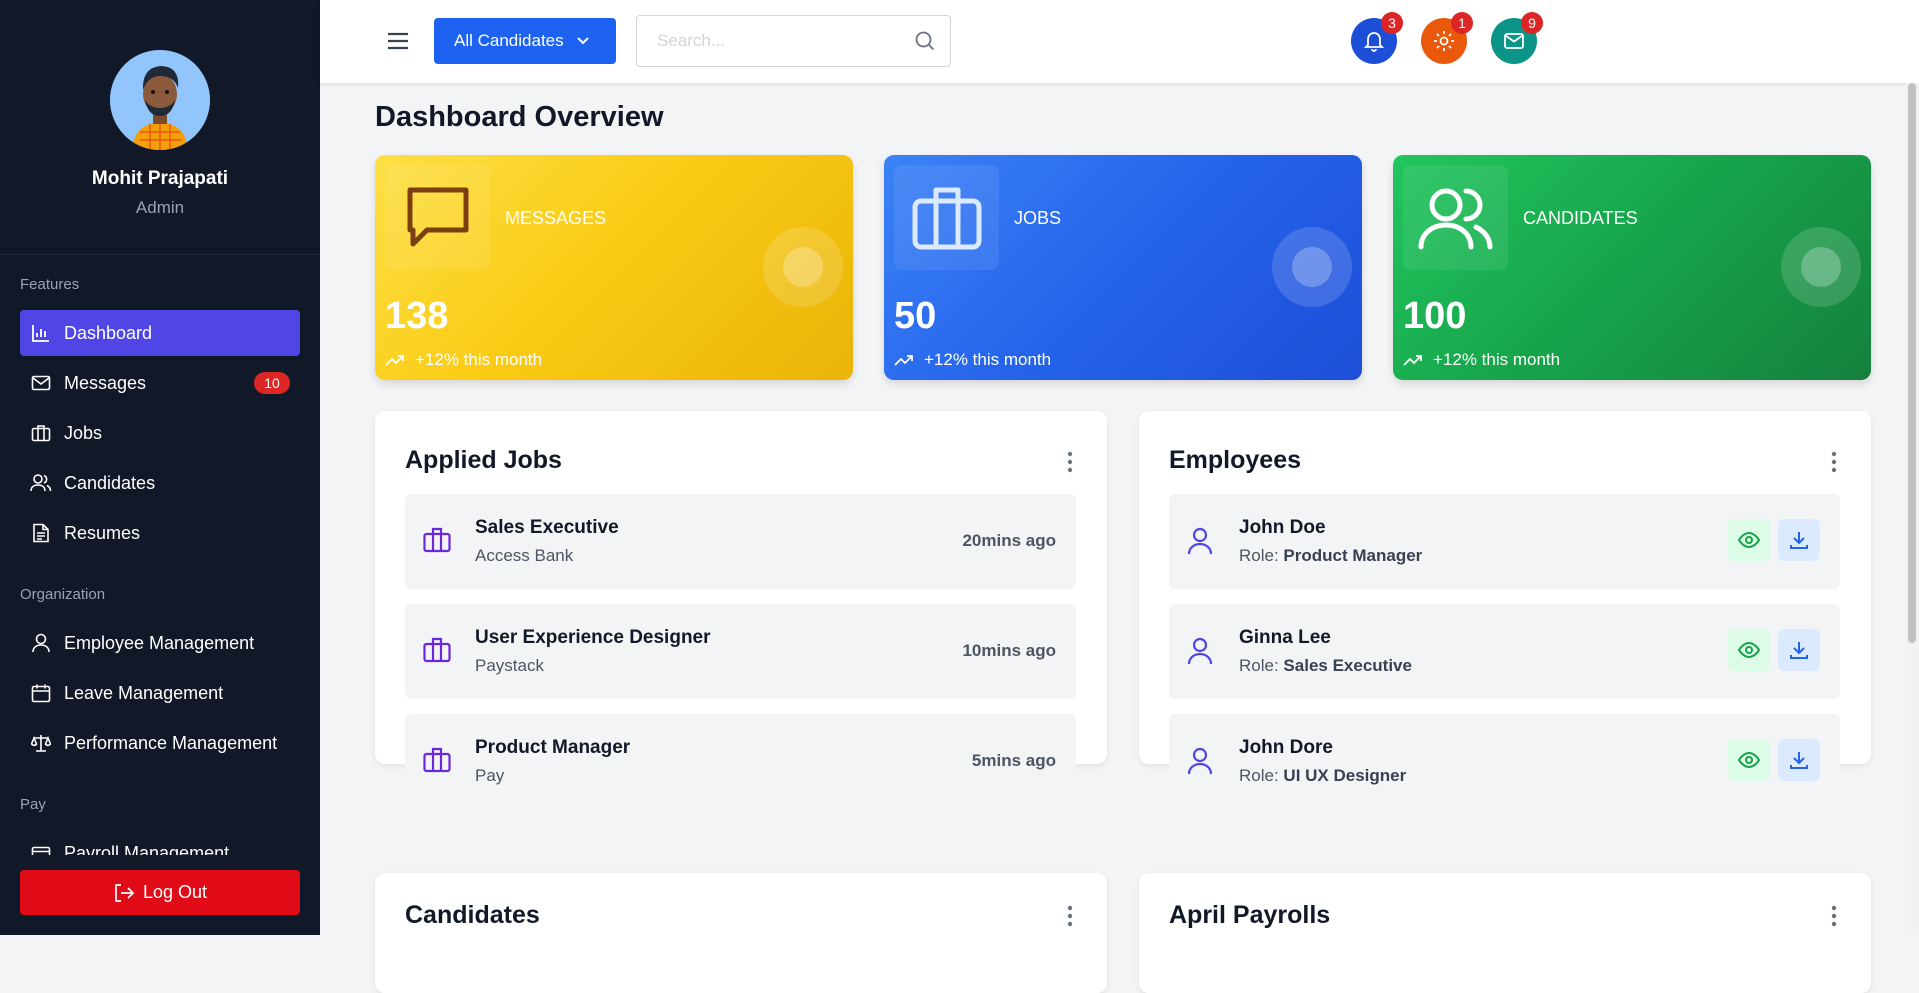 This screenshot has height=993, width=1919. I want to click on hamburger-menu-icon, so click(398, 41).